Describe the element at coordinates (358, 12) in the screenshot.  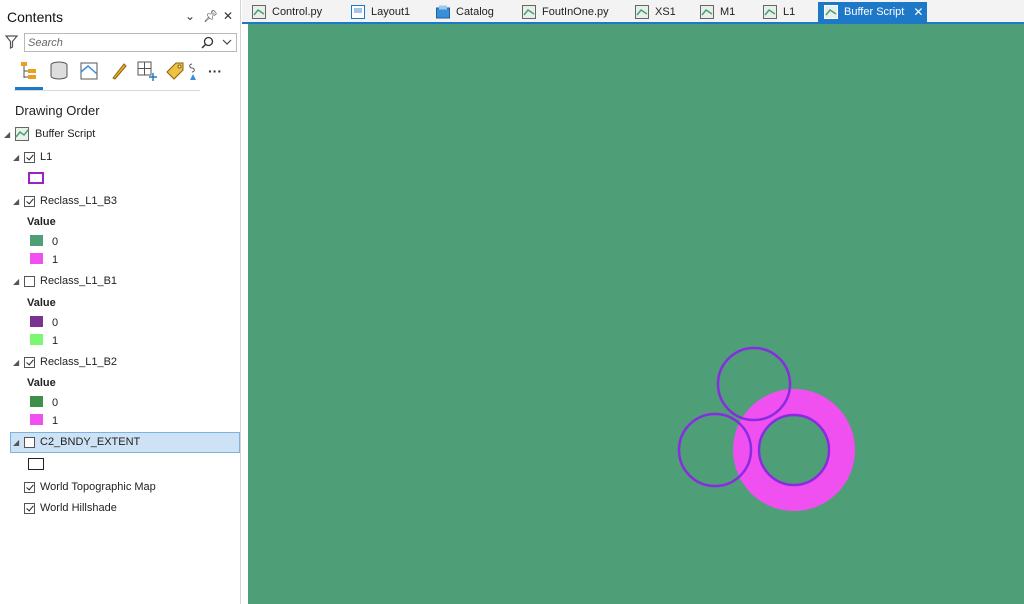
I see `layout-icon` at that location.